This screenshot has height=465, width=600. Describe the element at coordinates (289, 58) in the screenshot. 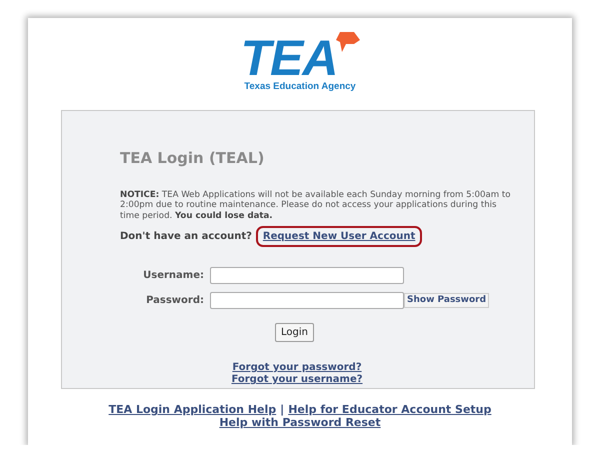

I see `logo-wordmark: TEA` at that location.